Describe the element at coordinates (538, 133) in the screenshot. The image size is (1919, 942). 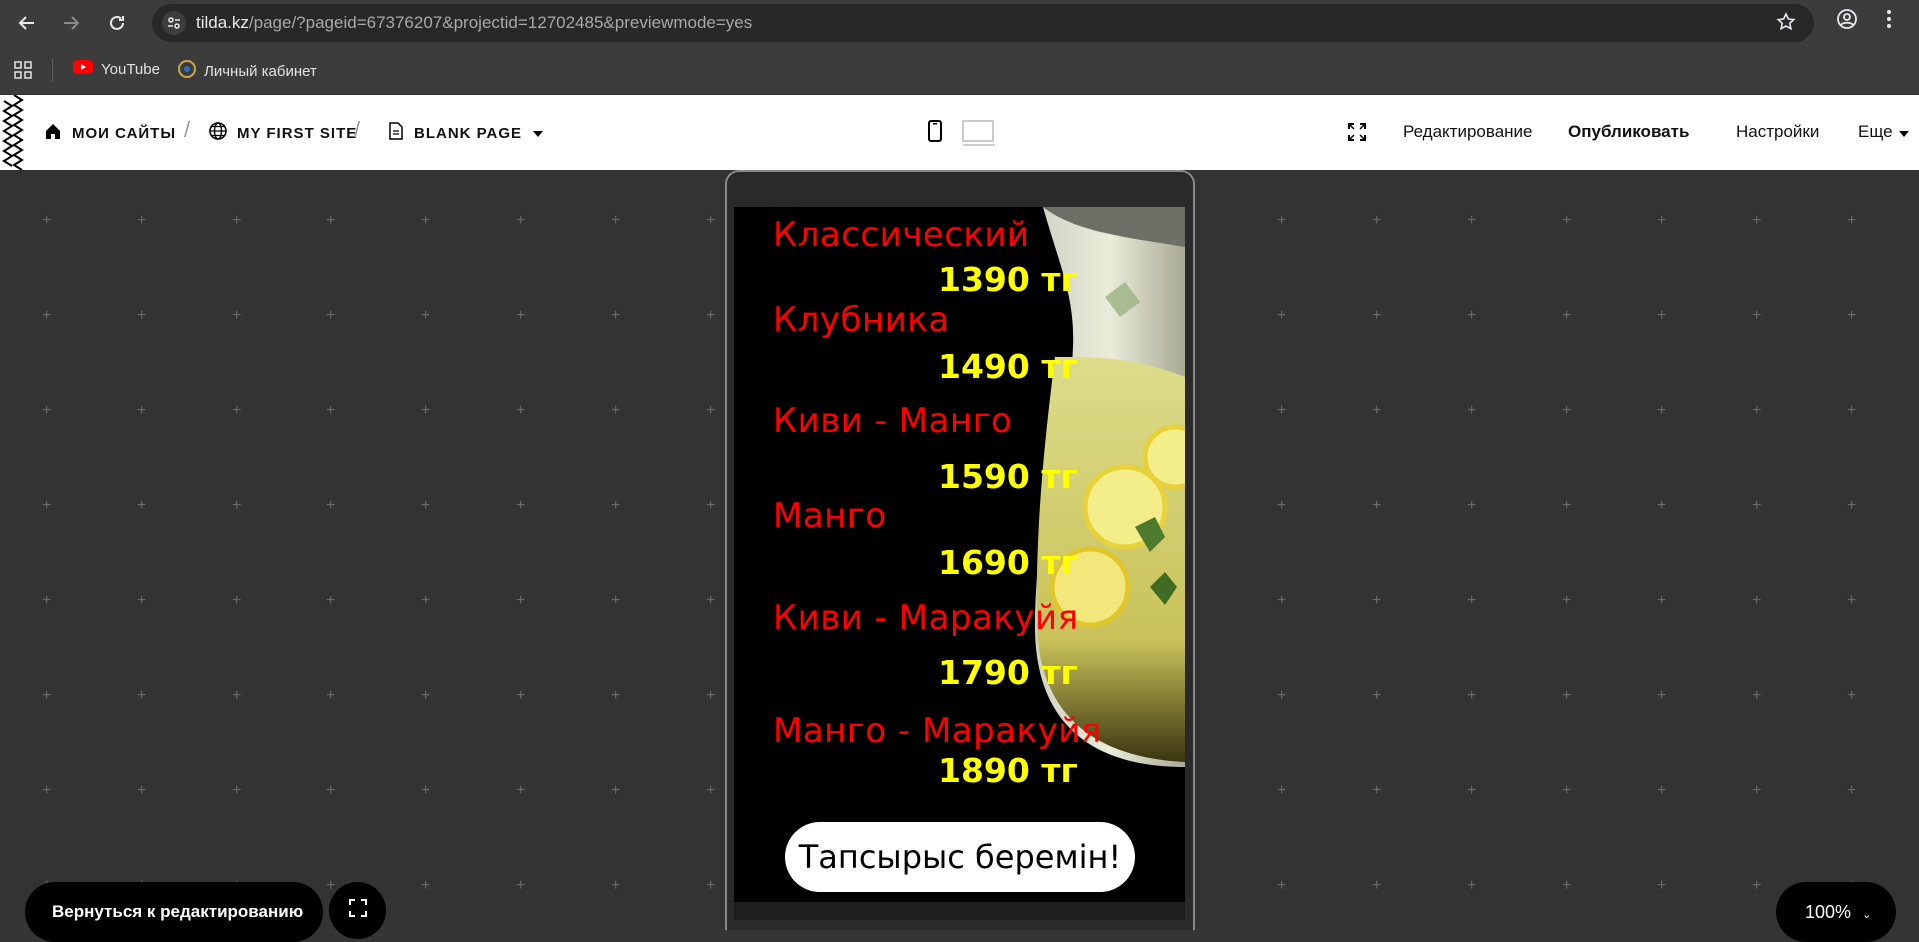
I see `chevron-down-icon` at that location.